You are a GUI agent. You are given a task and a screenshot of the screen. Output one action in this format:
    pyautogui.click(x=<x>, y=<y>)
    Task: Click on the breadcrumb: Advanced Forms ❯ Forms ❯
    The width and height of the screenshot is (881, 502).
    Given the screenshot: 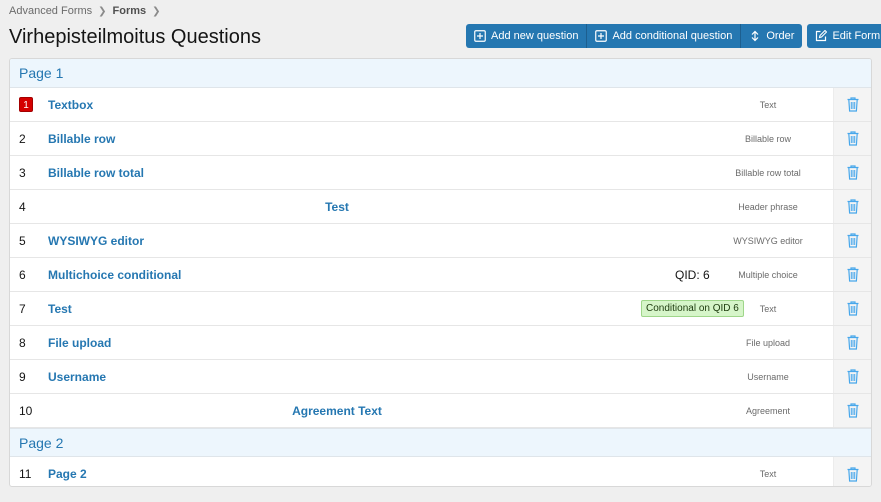 What is the action you would take?
    pyautogui.click(x=85, y=11)
    